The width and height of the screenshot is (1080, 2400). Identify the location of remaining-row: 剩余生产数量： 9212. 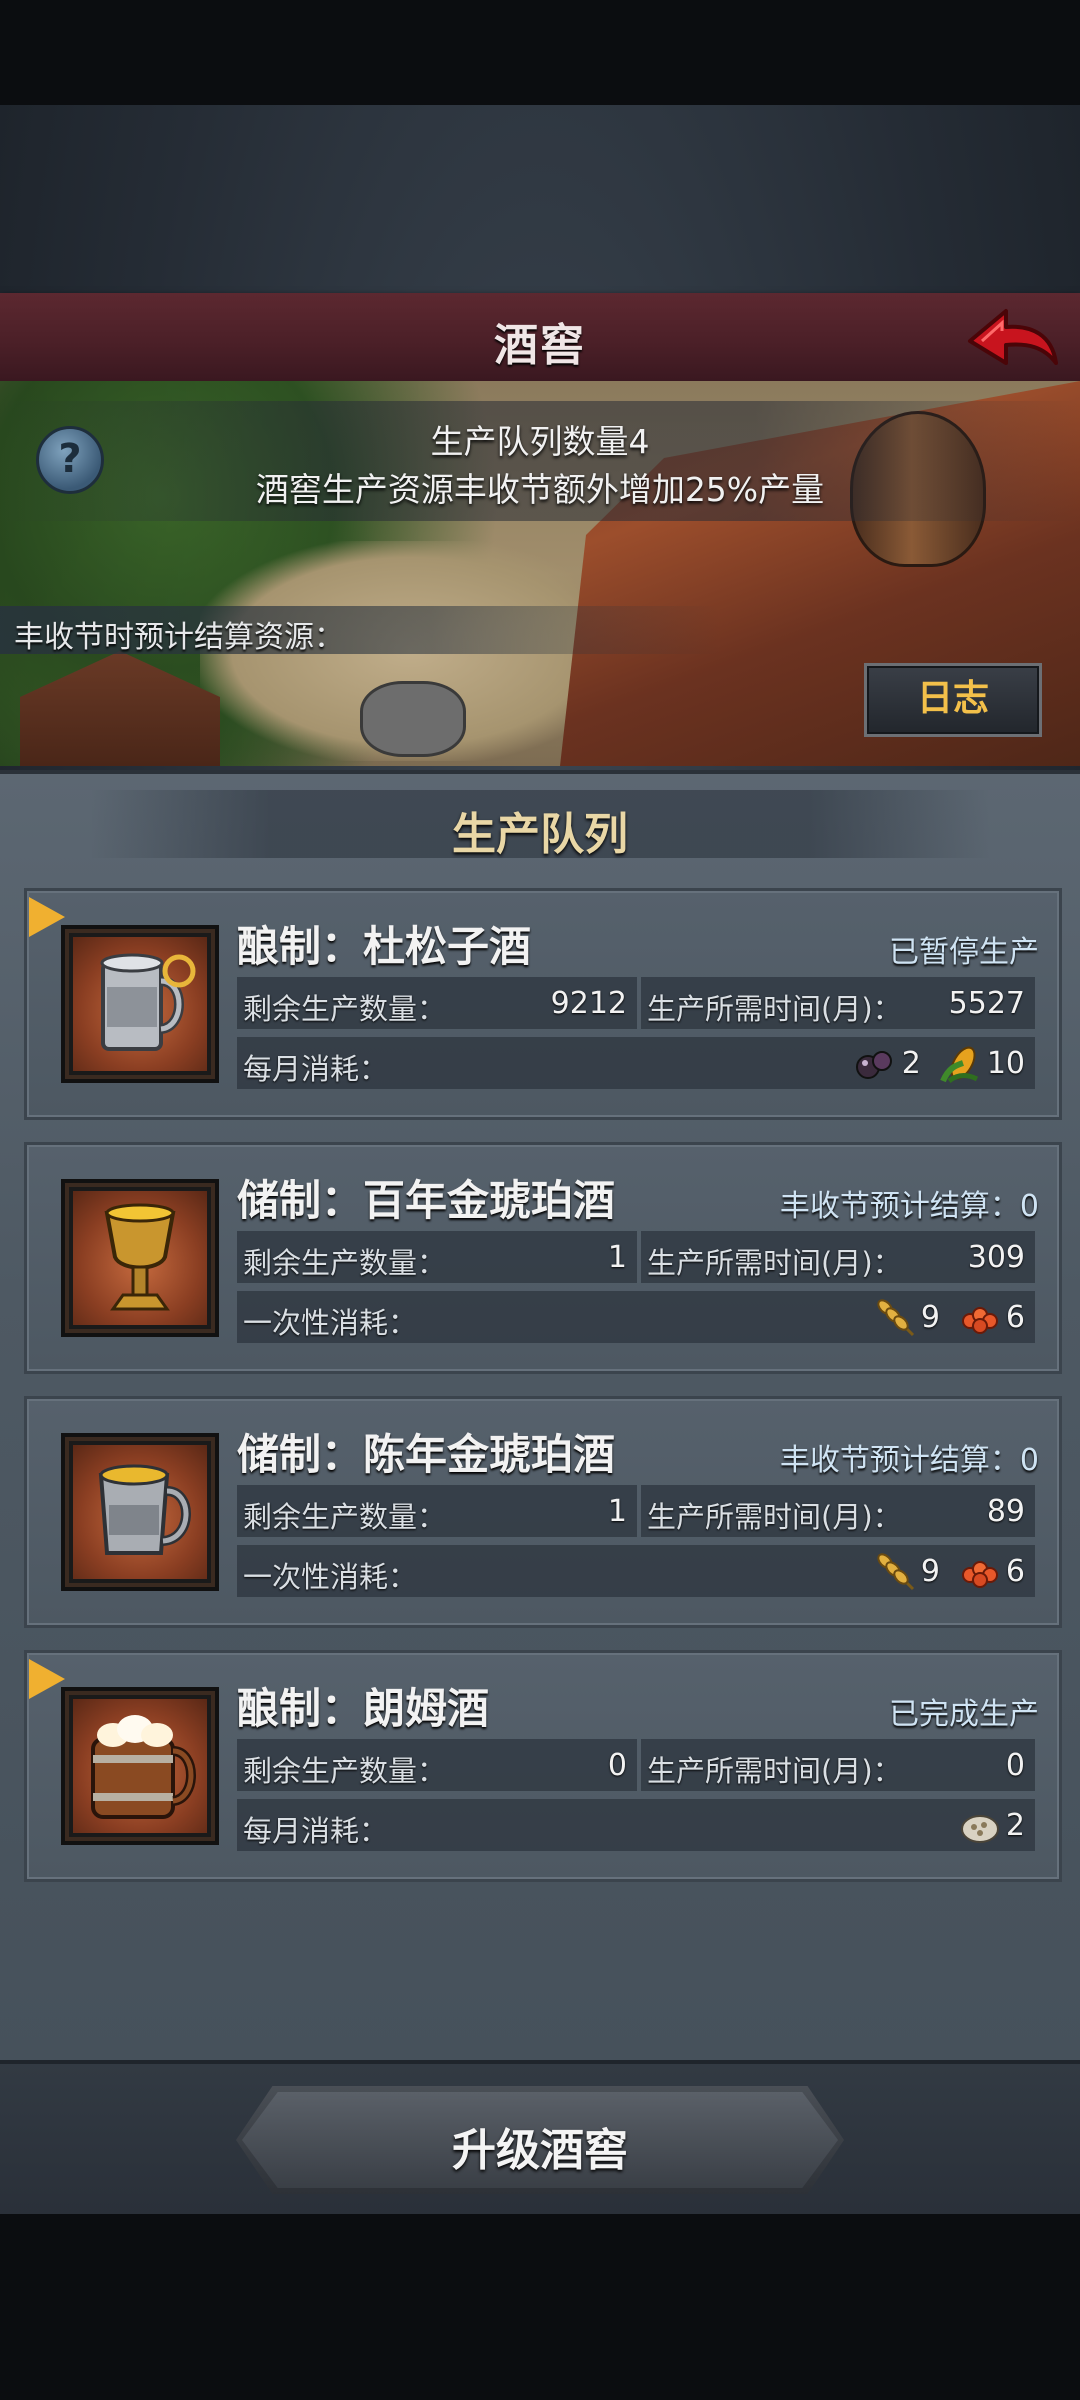
(437, 1003).